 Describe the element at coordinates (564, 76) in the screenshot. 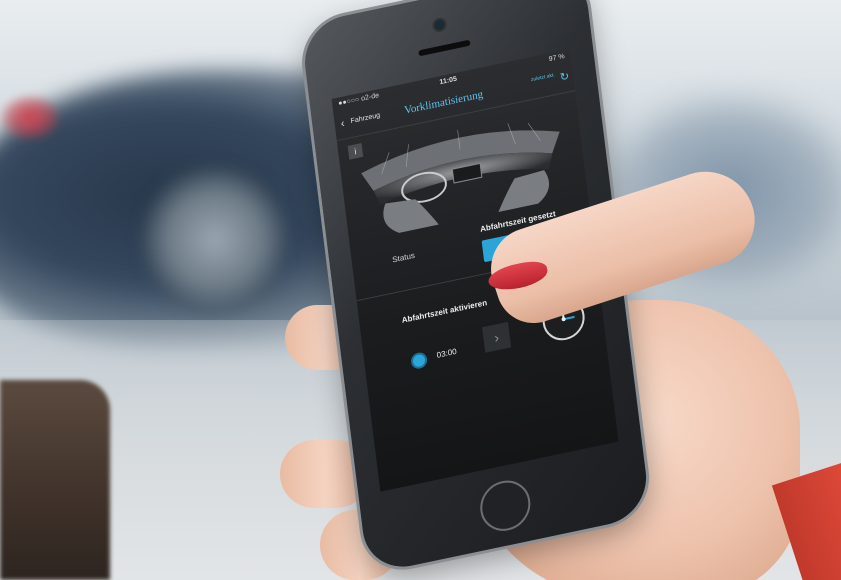

I see `refresh-icon: ↻` at that location.